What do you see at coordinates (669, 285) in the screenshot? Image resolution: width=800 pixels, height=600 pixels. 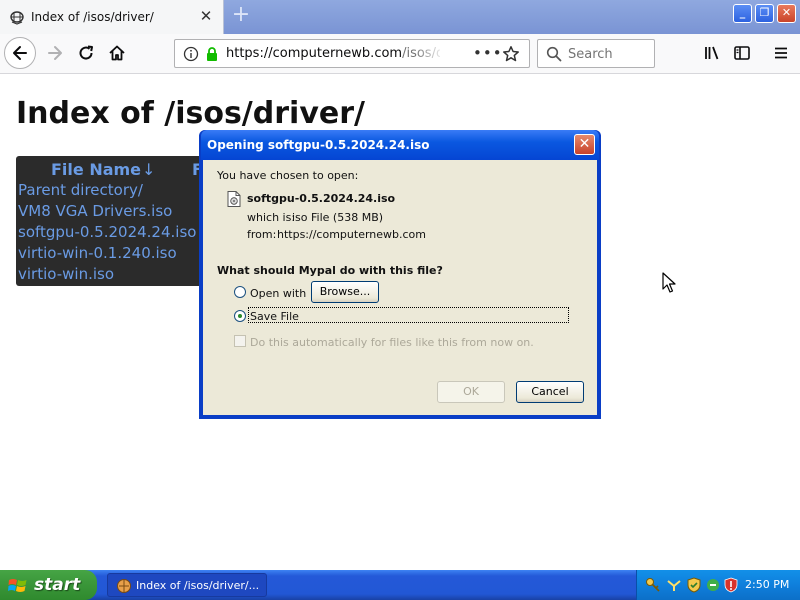 I see `mouse-cursor-icon` at bounding box center [669, 285].